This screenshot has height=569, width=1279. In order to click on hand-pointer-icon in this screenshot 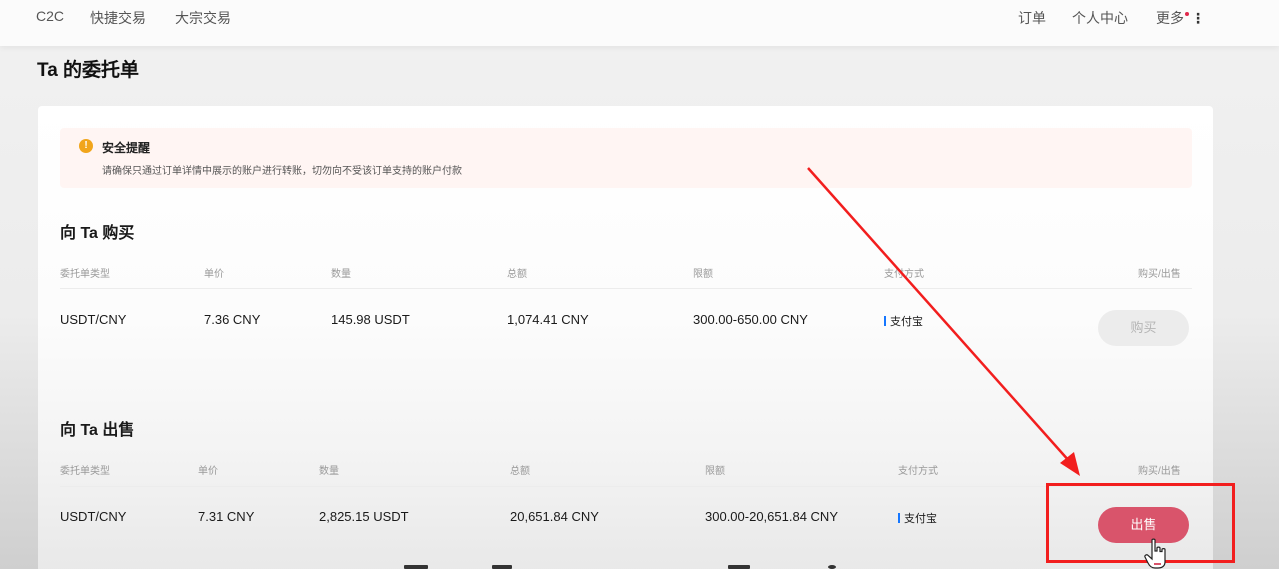, I will do `click(1155, 553)`.